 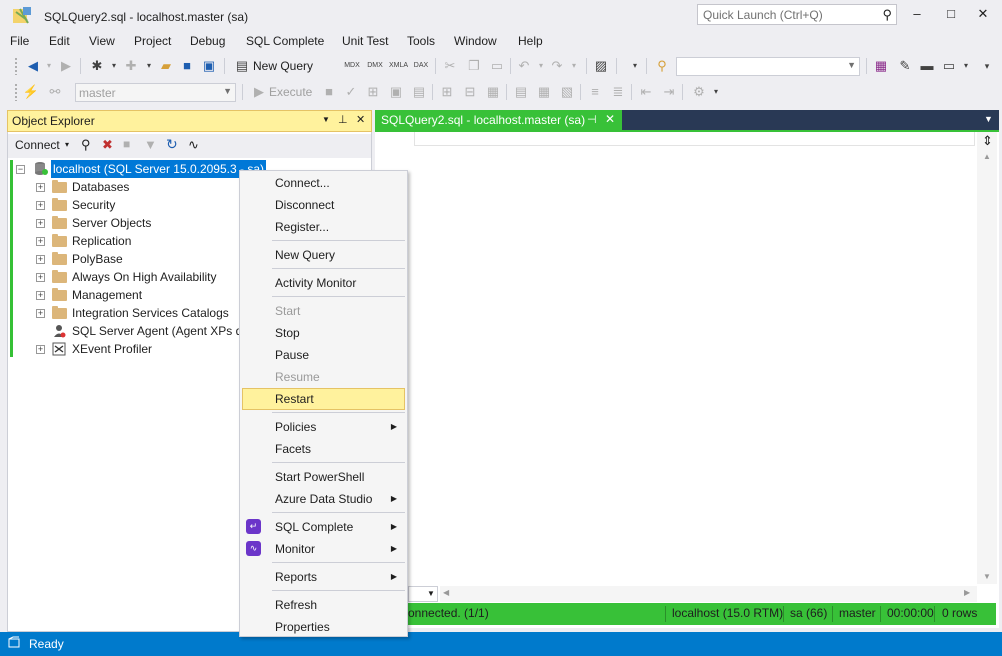 I want to click on tree-node-security: + Security, so click(x=149, y=205).